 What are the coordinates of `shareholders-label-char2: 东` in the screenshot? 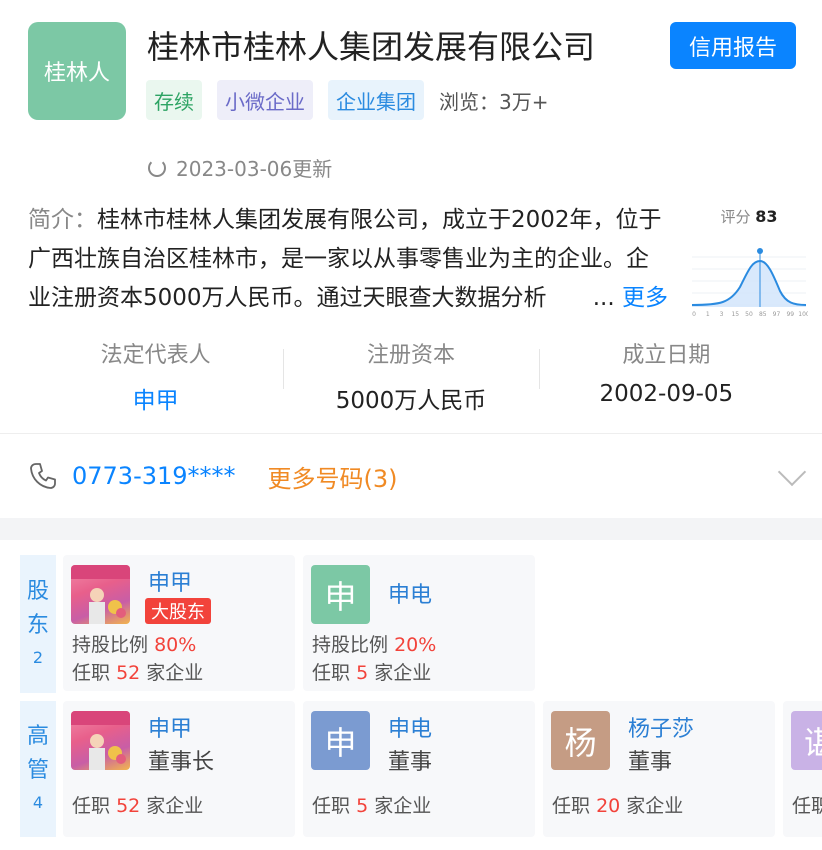 It's located at (37, 625).